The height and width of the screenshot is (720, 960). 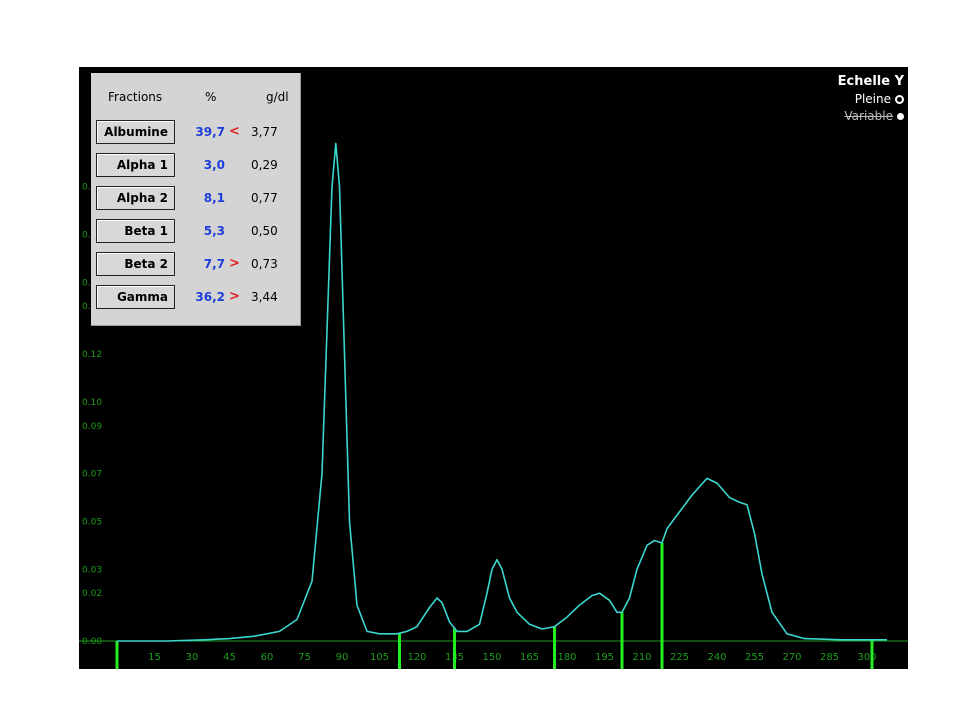 I want to click on alpha1-button: Alpha 1, so click(x=135, y=165).